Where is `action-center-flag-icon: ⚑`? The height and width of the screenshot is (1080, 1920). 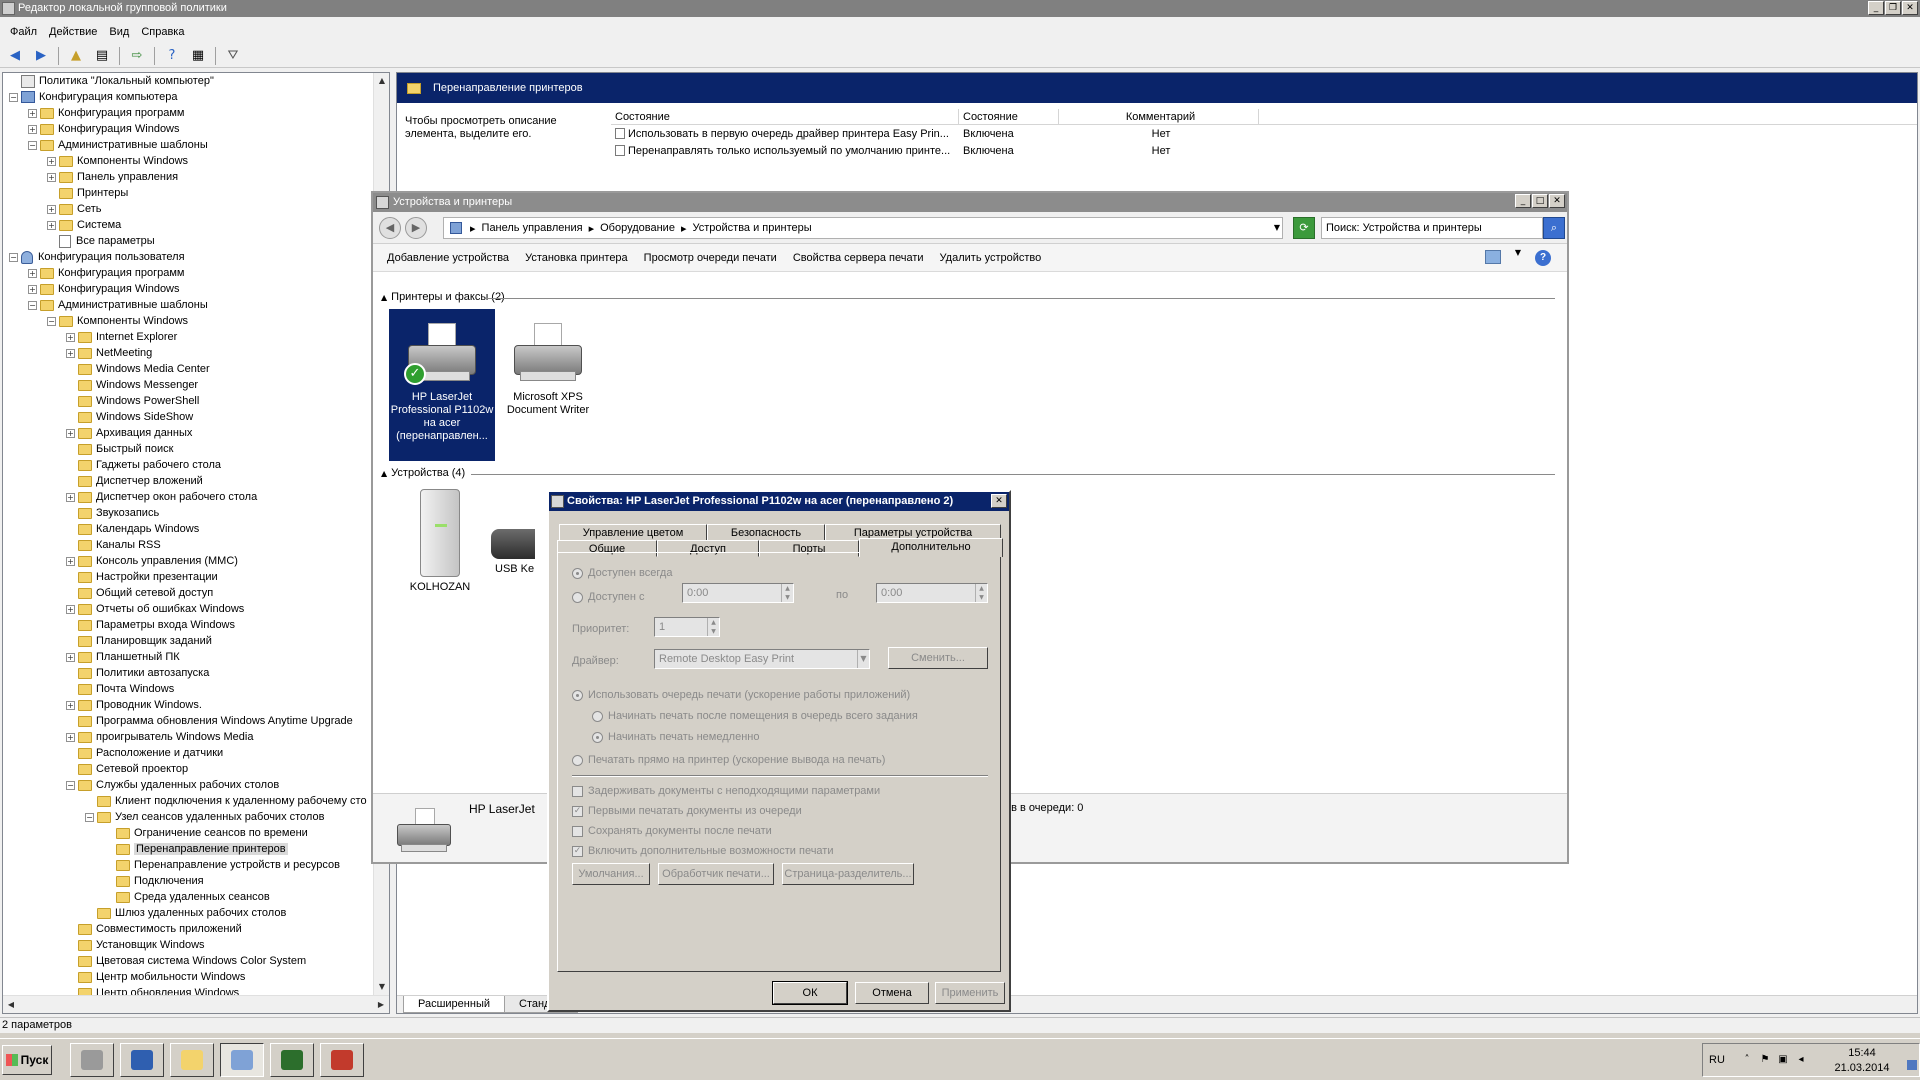
action-center-flag-icon: ⚑ is located at coordinates (1765, 1060).